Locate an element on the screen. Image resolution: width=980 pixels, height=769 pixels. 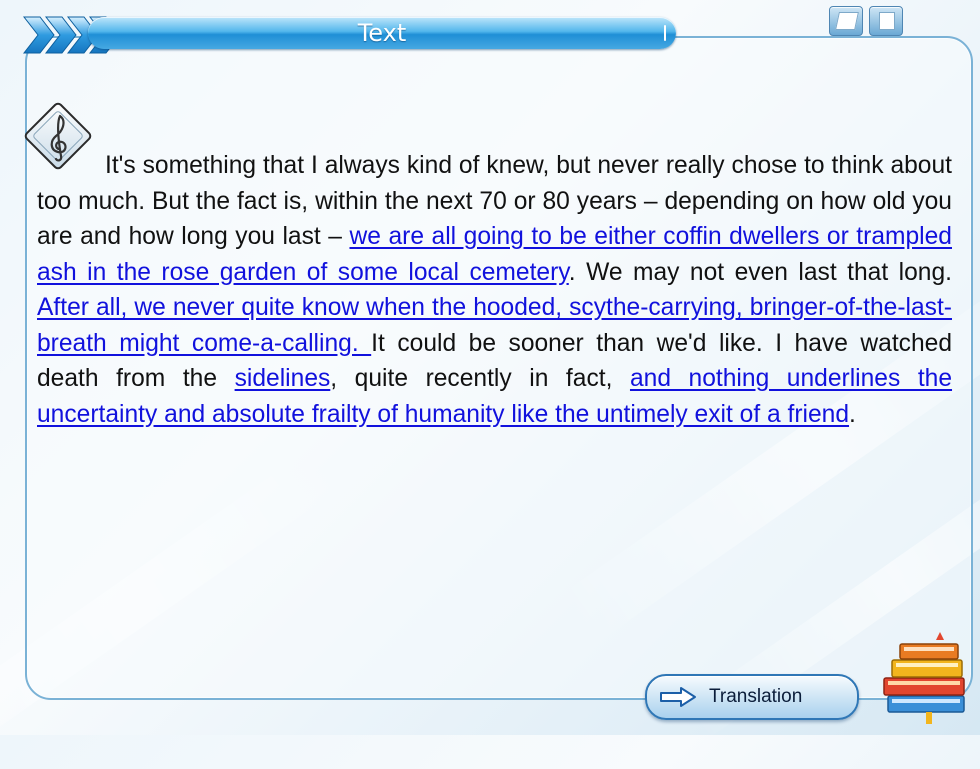
arrow-right-icon is located at coordinates (678, 697).